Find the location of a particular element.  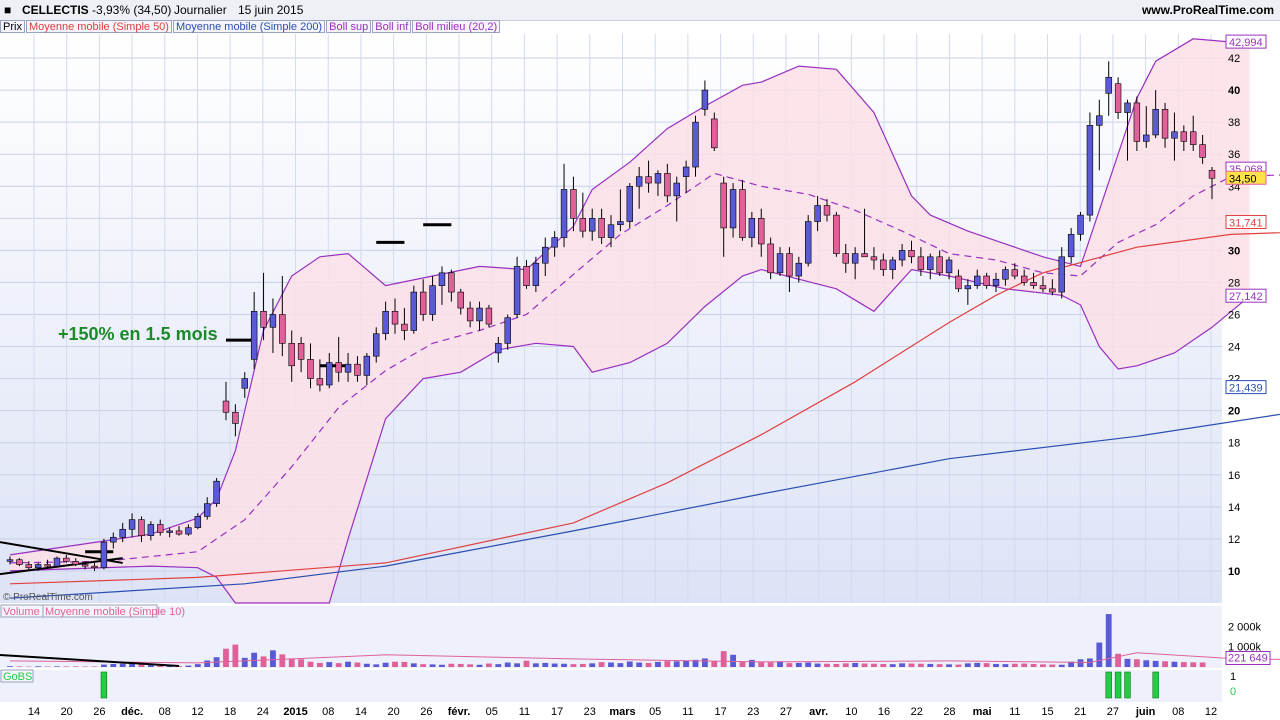

x-tick-label: 18 is located at coordinates (230, 712).